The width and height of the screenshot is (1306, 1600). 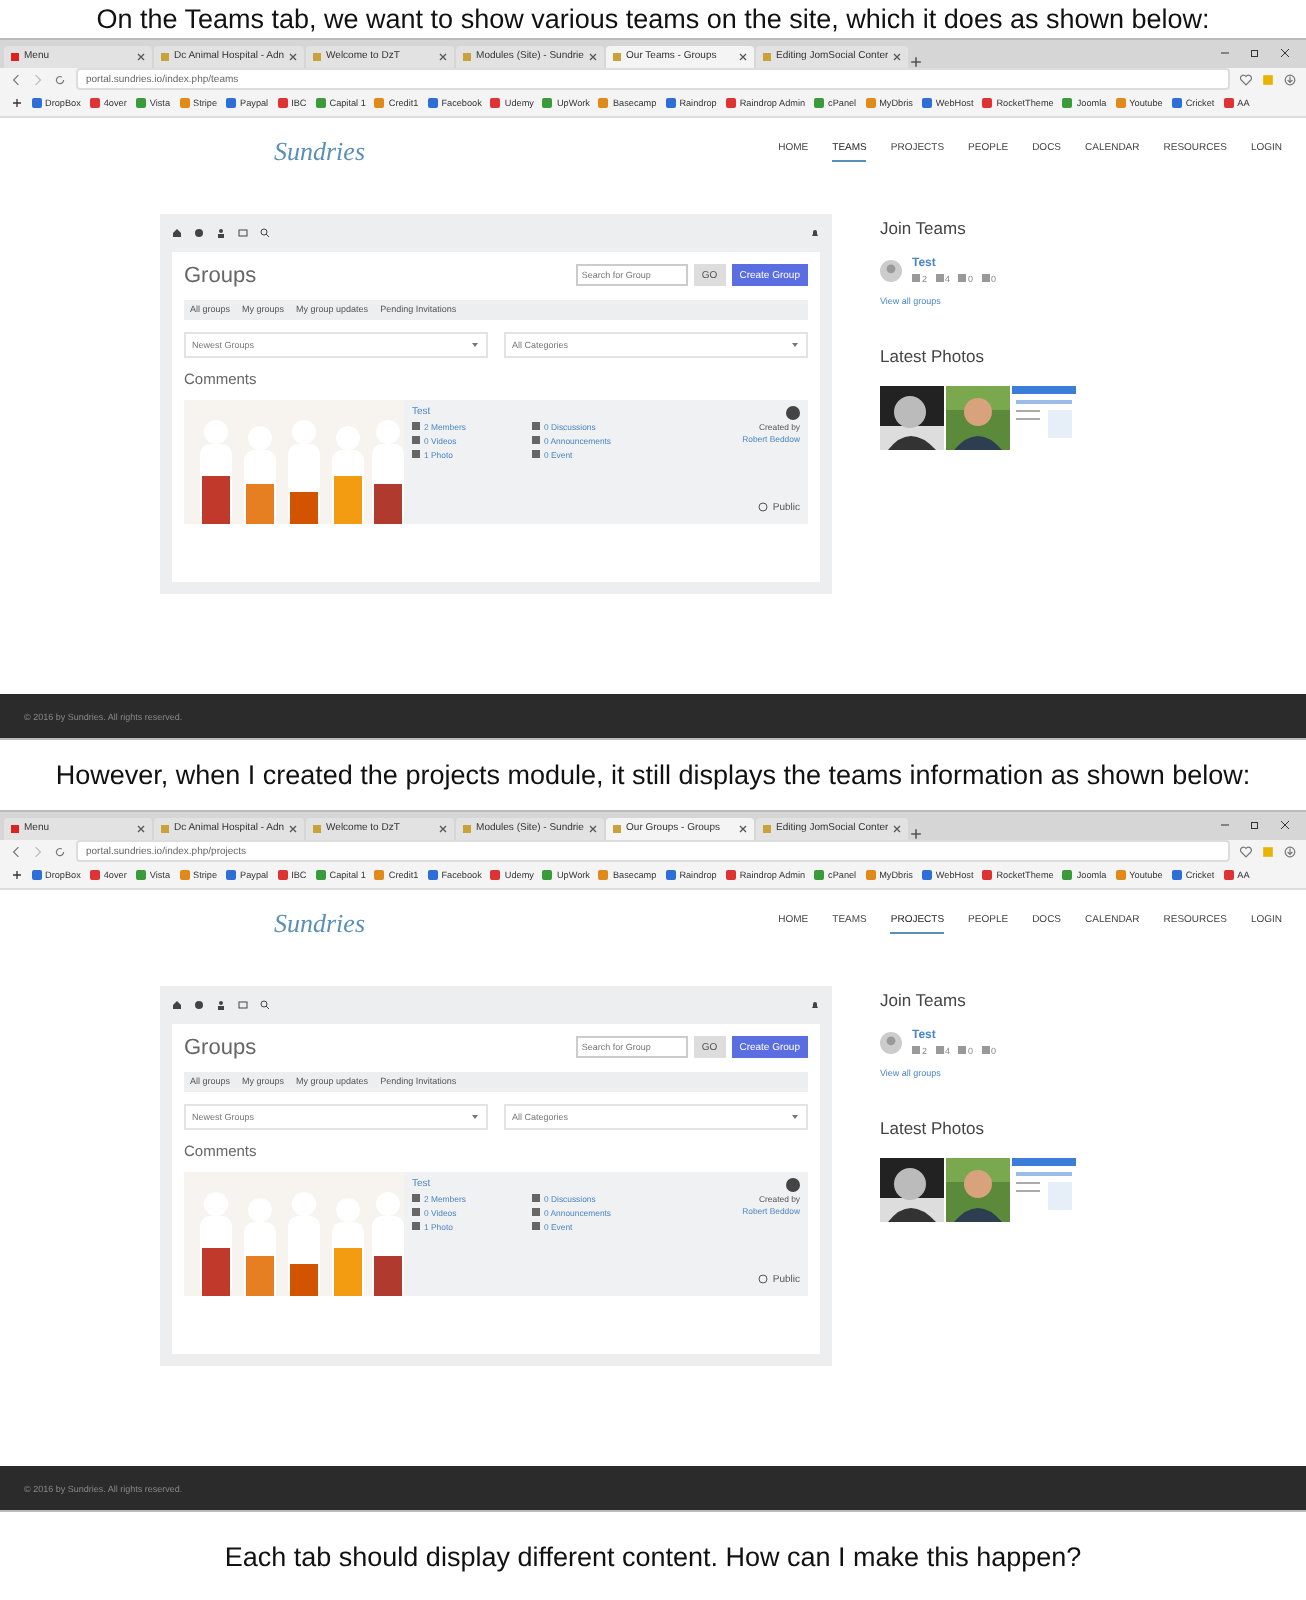 I want to click on sidebar-heading: Latest Photos, so click(x=933, y=355).